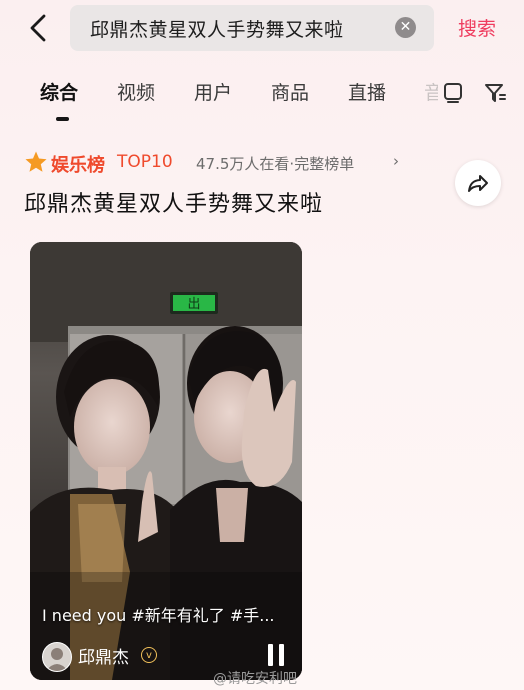 The height and width of the screenshot is (690, 524). I want to click on back-arrow-icon, so click(39, 28).